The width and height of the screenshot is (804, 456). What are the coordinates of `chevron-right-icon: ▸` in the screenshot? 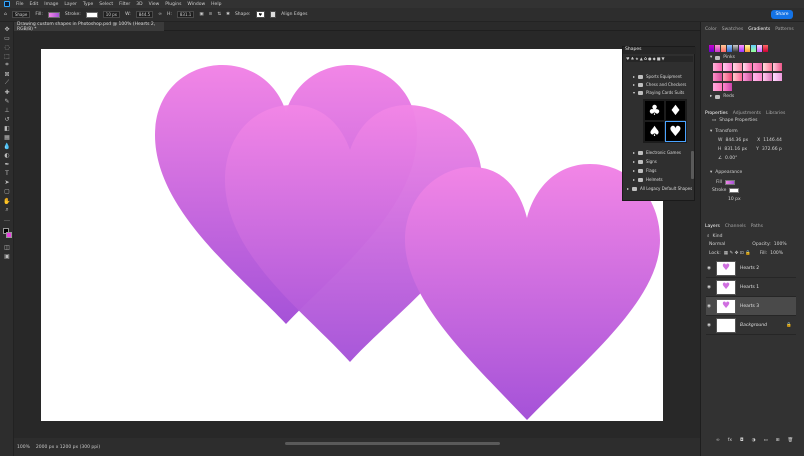 It's located at (634, 76).